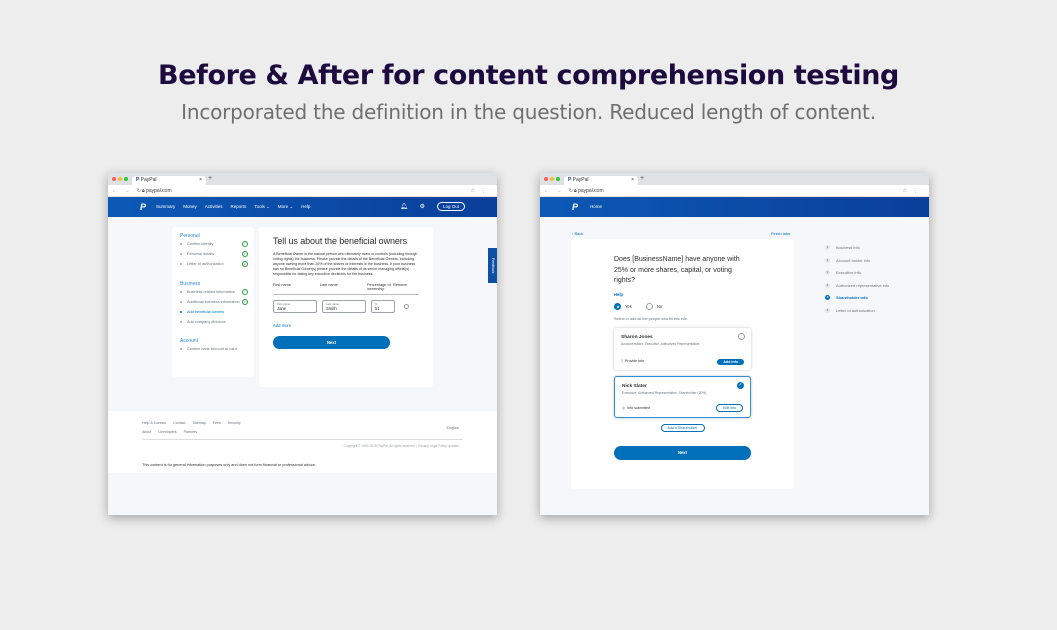 Image resolution: width=1057 pixels, height=630 pixels. I want to click on nav-link: Money, so click(190, 207).